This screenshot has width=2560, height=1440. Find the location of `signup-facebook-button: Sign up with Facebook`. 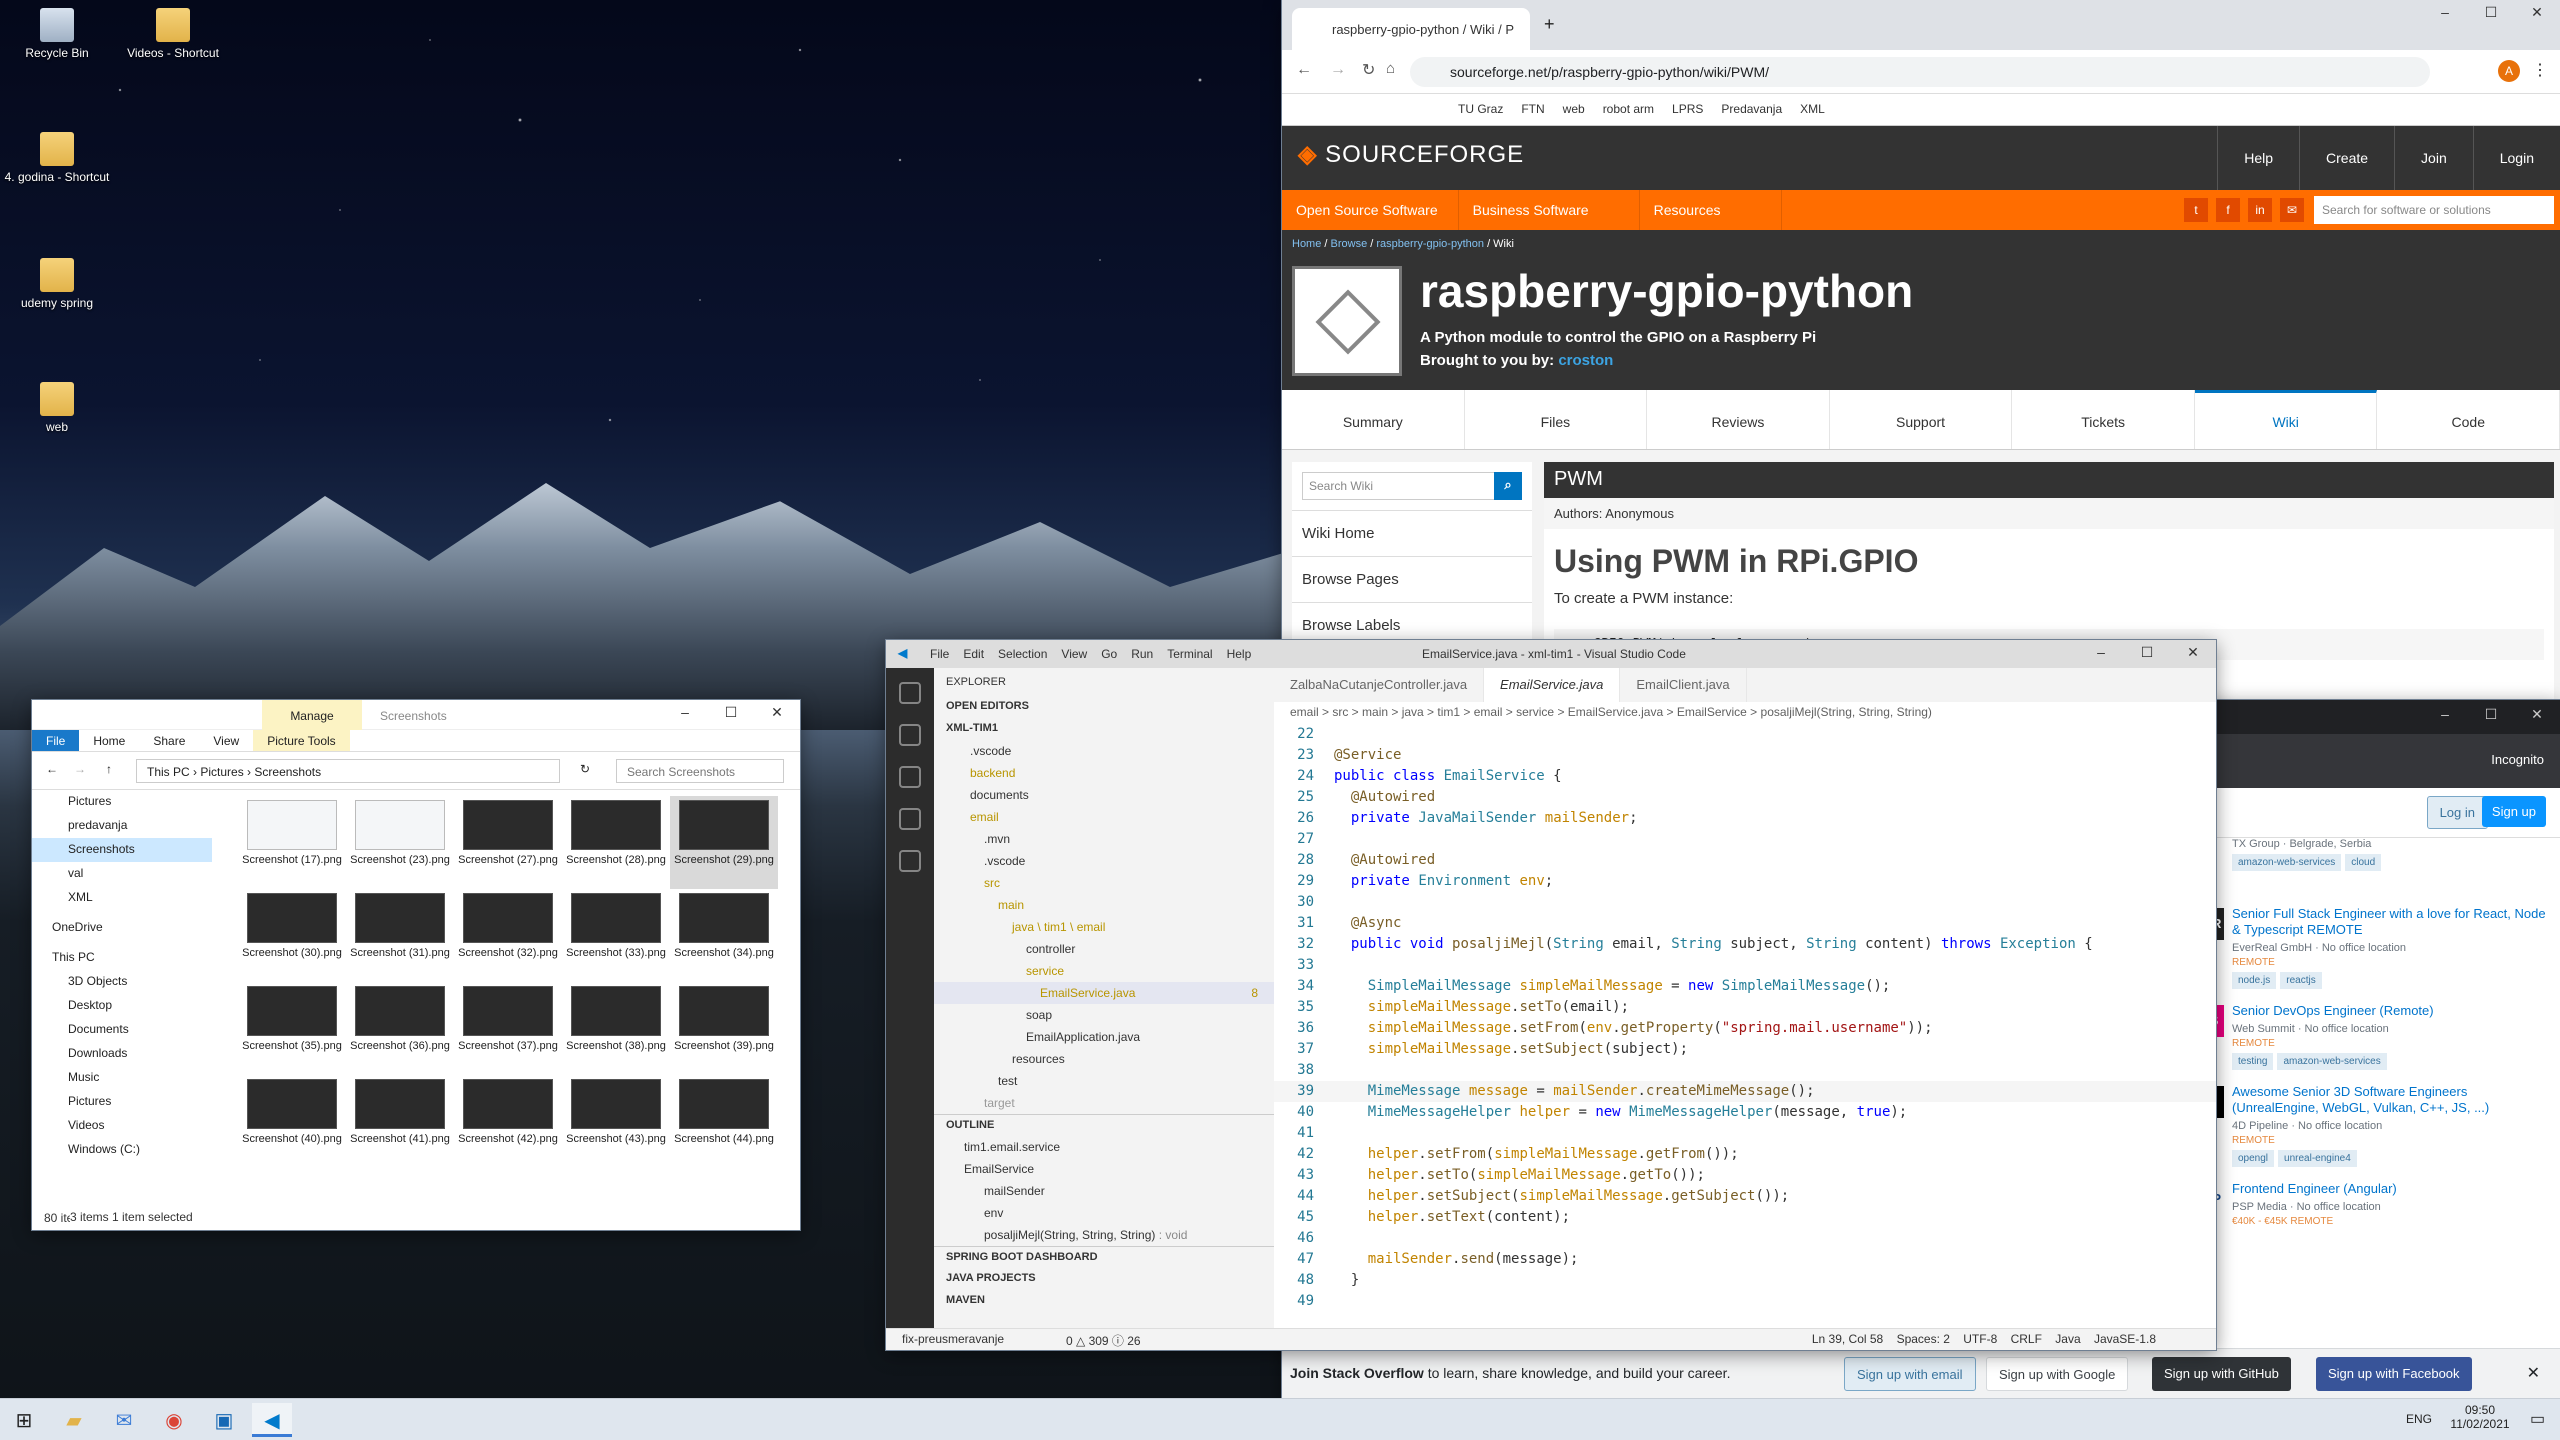

signup-facebook-button: Sign up with Facebook is located at coordinates (2394, 1374).